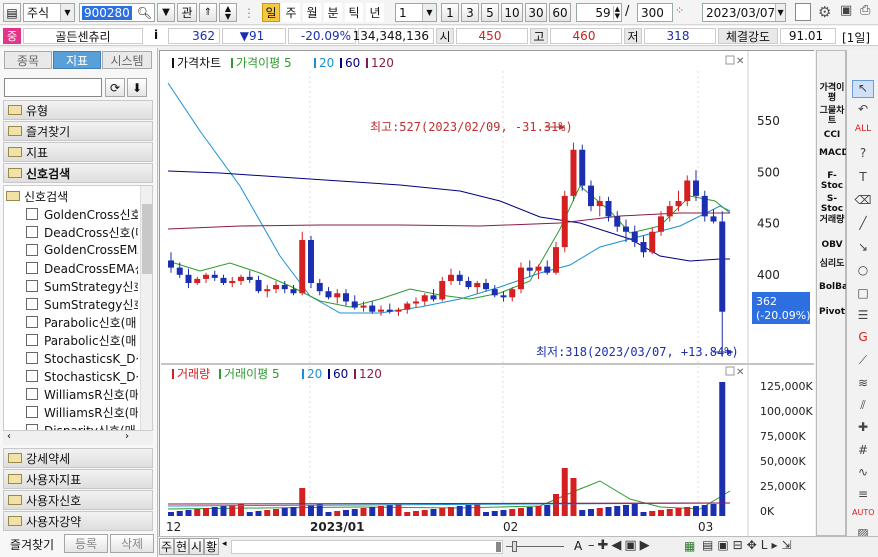  What do you see at coordinates (9, 436) in the screenshot?
I see `chevron-left-icon: ‹` at bounding box center [9, 436].